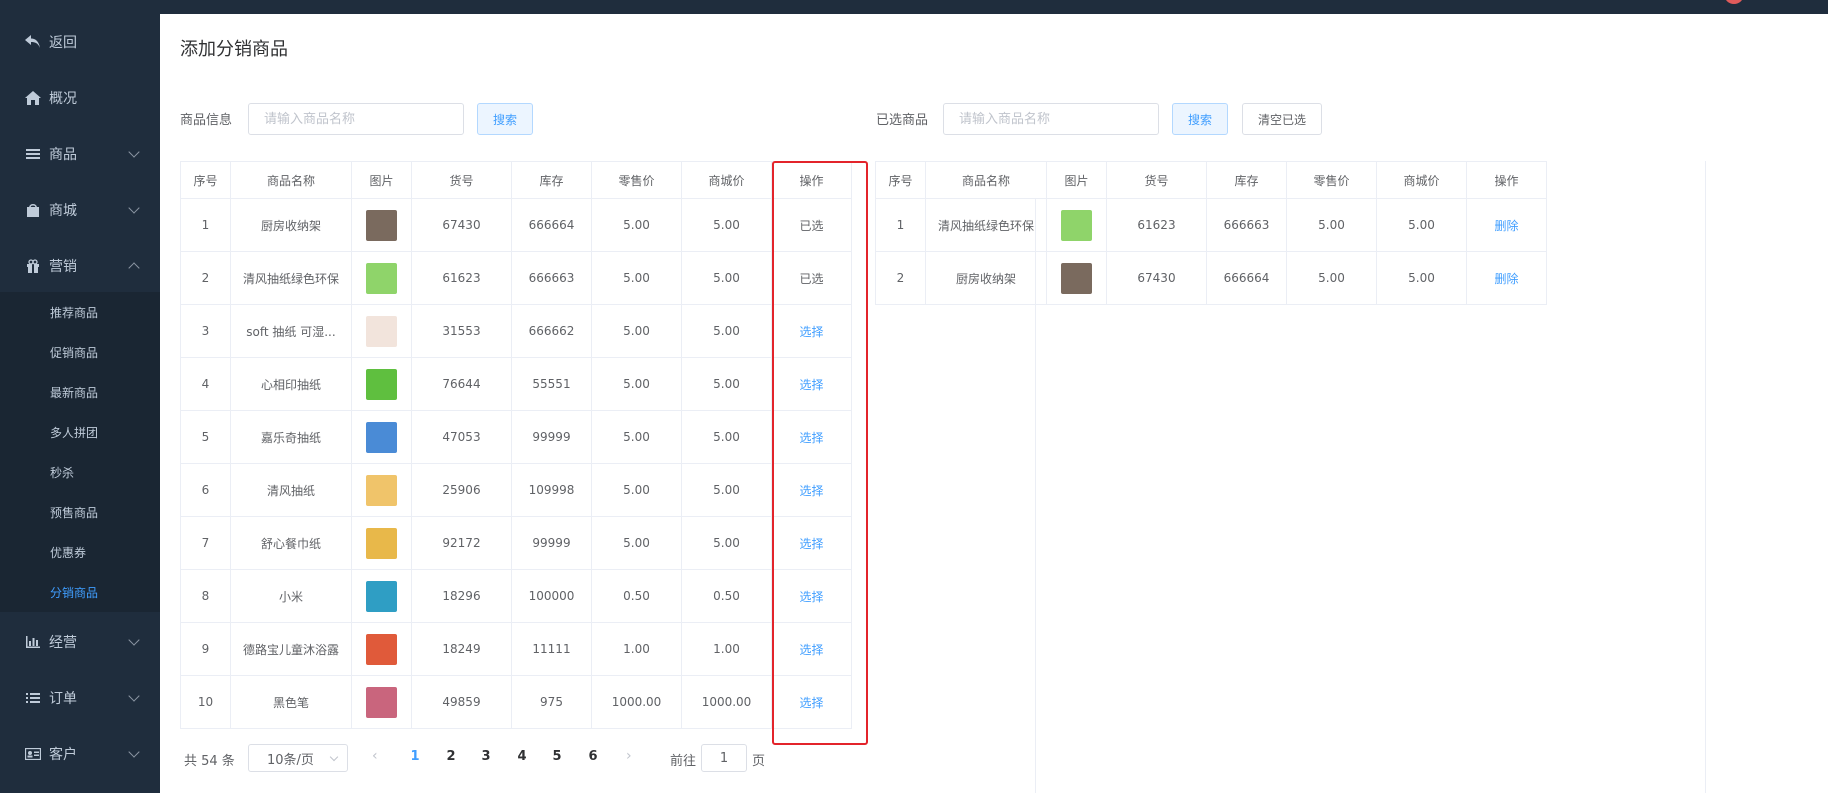 The image size is (1828, 793). What do you see at coordinates (683, 761) in the screenshot?
I see `goto-label: 前往` at bounding box center [683, 761].